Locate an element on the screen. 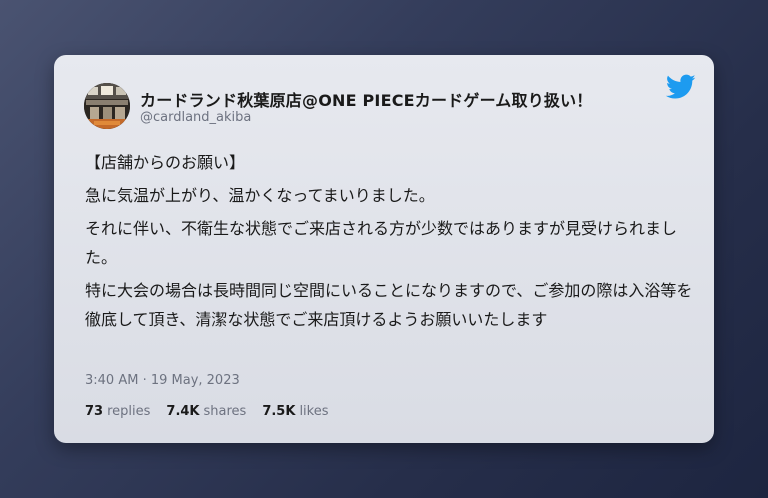 The width and height of the screenshot is (768, 498). twitter-bird-icon is located at coordinates (681, 87).